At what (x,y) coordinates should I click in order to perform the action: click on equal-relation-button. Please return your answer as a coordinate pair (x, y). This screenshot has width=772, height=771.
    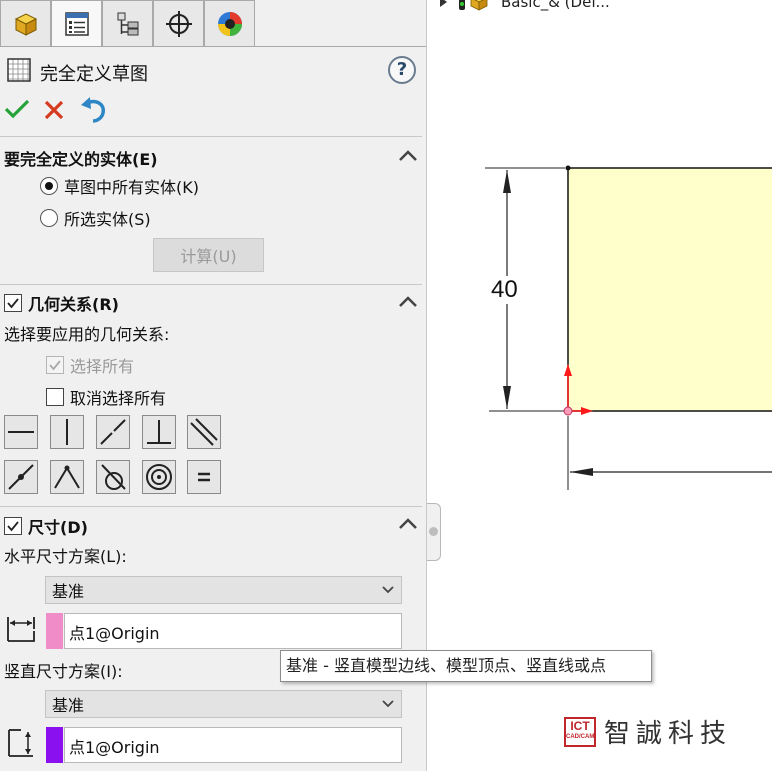
    Looking at the image, I should click on (204, 477).